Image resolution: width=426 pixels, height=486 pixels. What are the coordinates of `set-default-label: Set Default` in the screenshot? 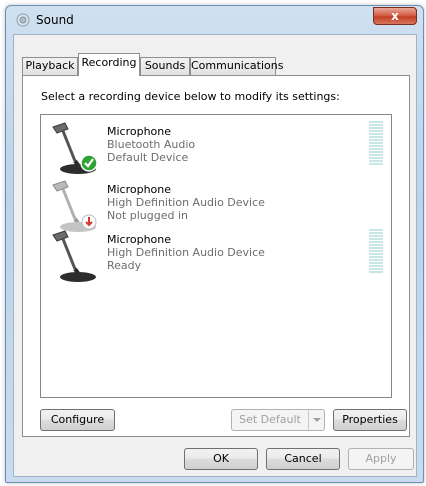 It's located at (270, 419).